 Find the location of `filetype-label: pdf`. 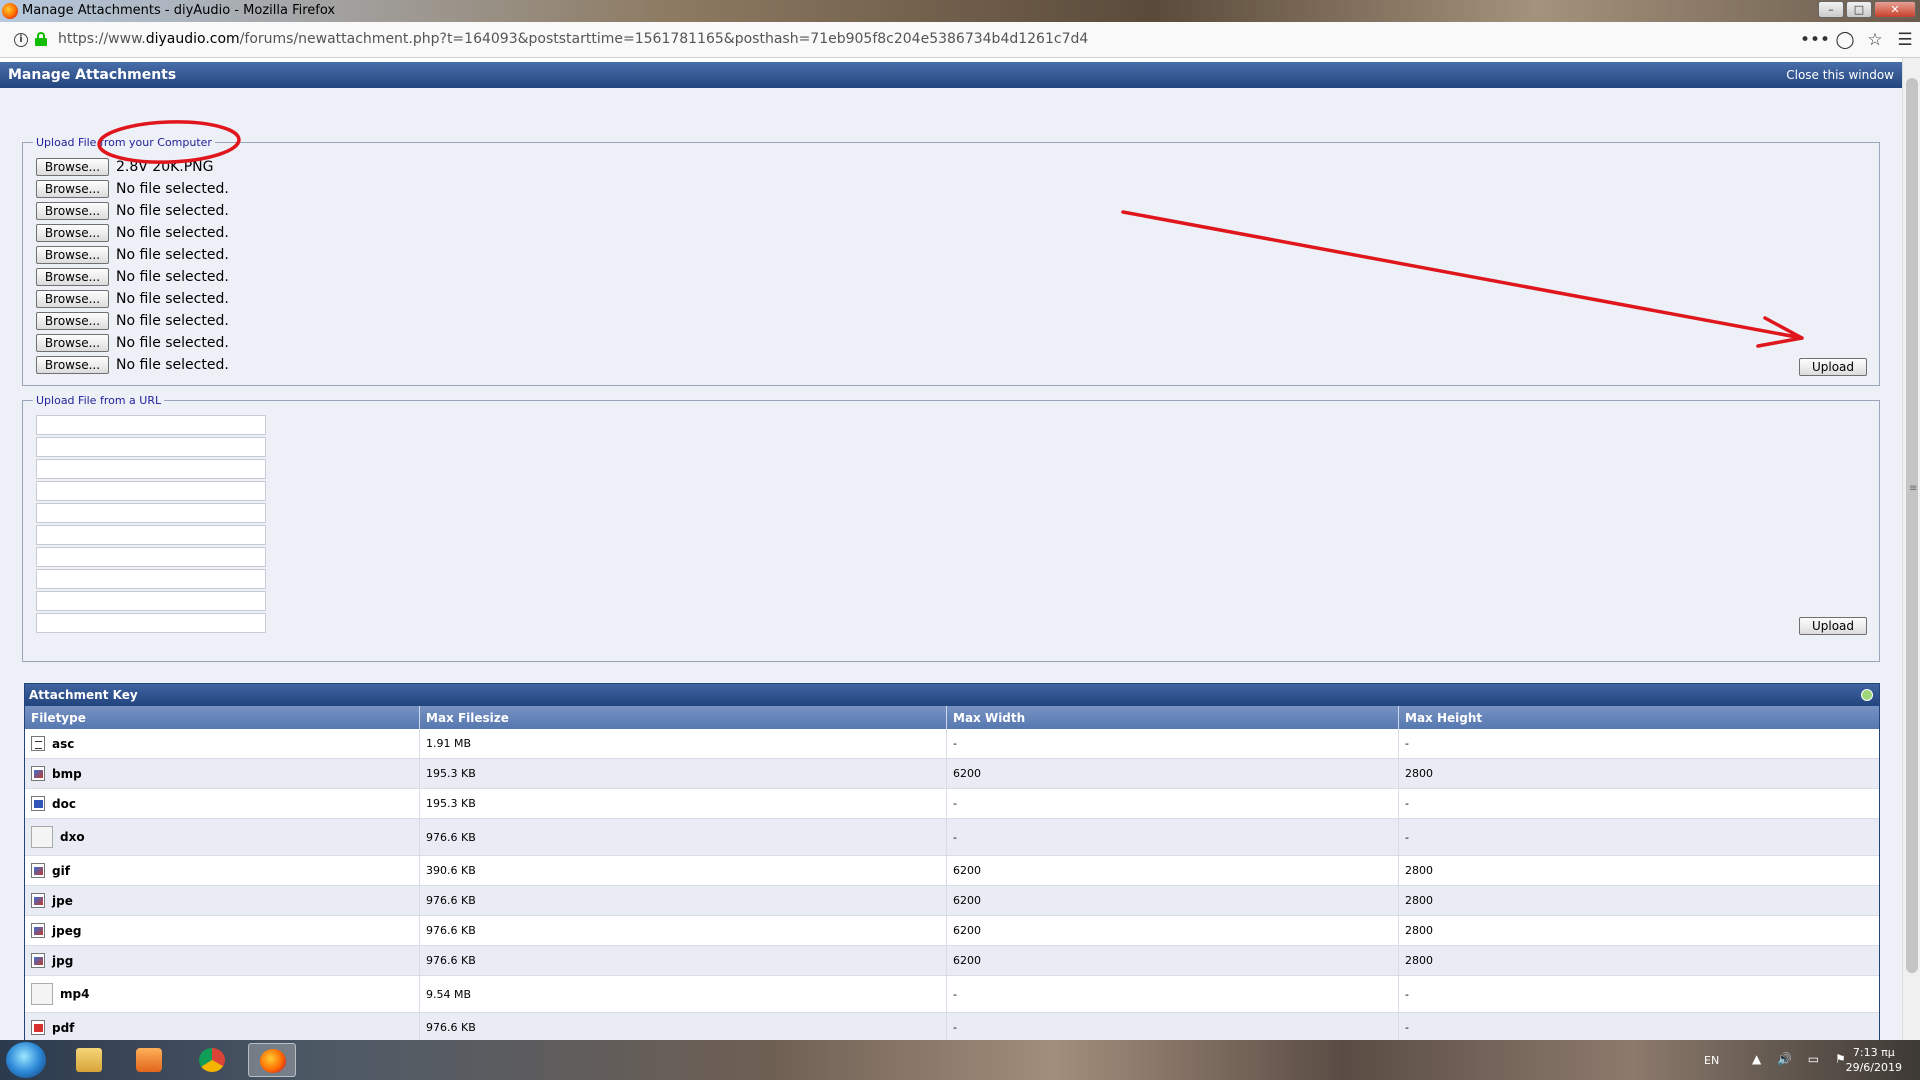

filetype-label: pdf is located at coordinates (63, 1027).